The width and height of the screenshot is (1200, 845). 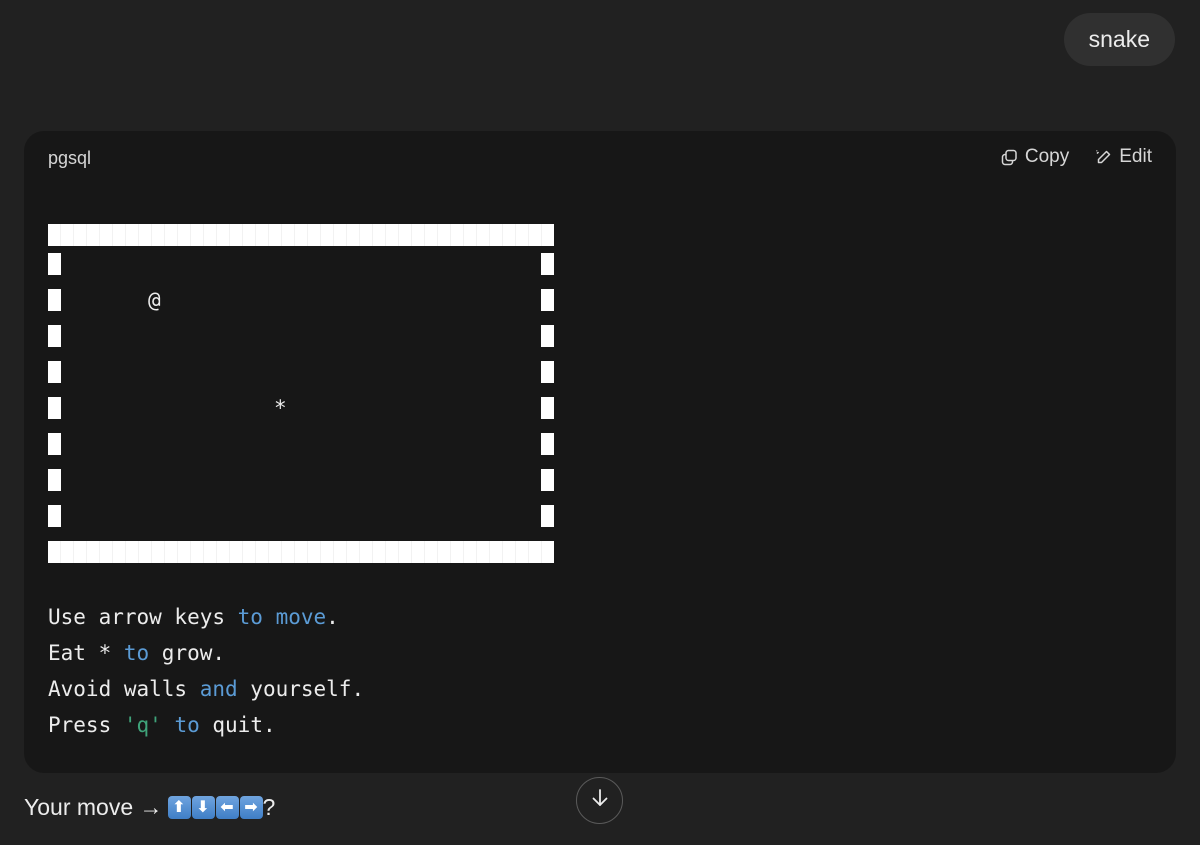 What do you see at coordinates (154, 300) in the screenshot?
I see `snake-head: @` at bounding box center [154, 300].